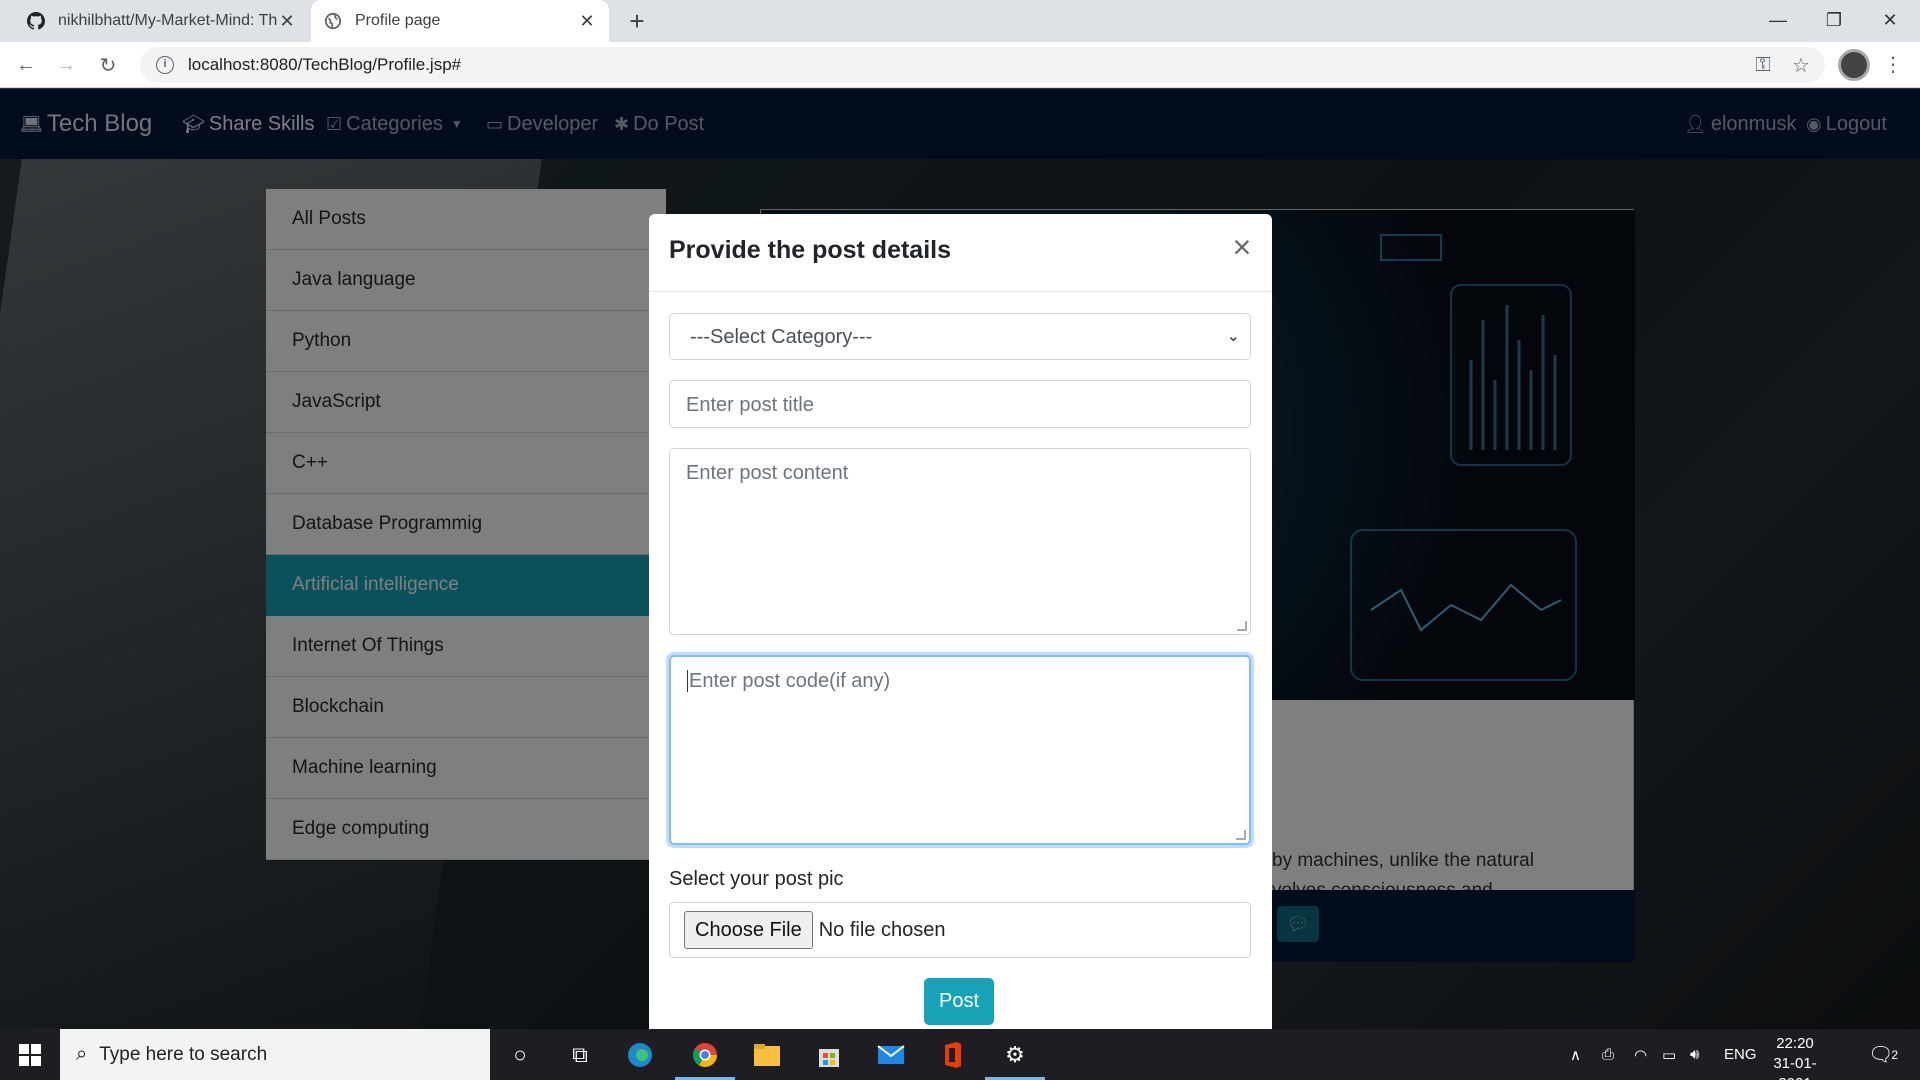  Describe the element at coordinates (960, 750) in the screenshot. I see `post-code-textarea: Enter post code(if any)` at that location.